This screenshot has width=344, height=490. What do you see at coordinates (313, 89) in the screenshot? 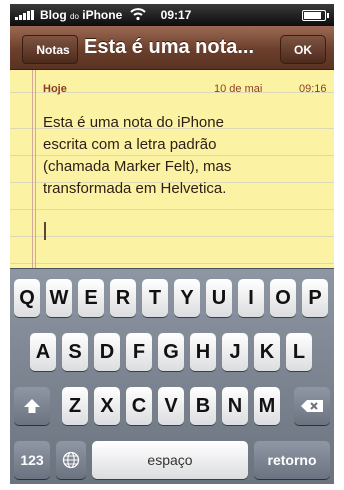
I see `note-time: 09:16` at bounding box center [313, 89].